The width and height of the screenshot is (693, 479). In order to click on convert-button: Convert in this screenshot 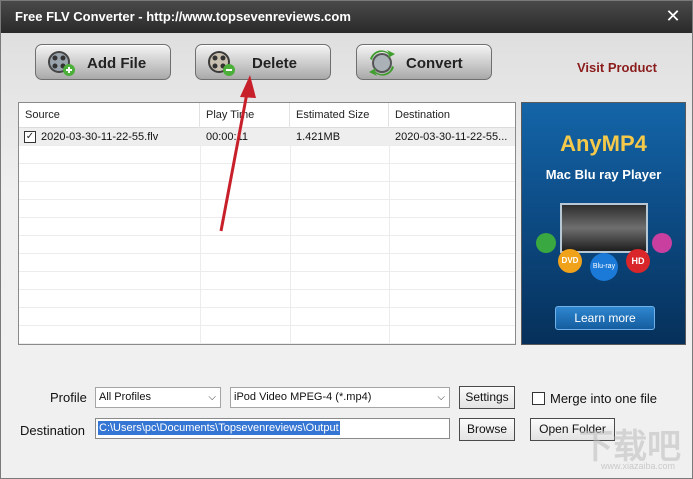, I will do `click(424, 62)`.